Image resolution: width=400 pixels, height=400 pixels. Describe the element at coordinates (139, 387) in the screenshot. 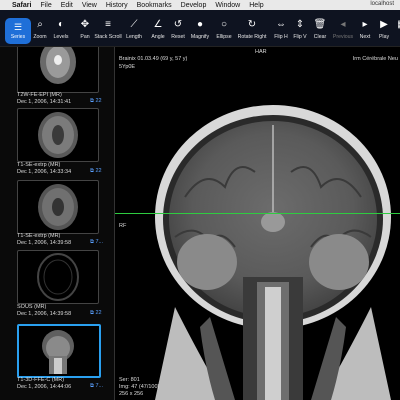

I see `image-number: Img: 47 (47/100)` at that location.